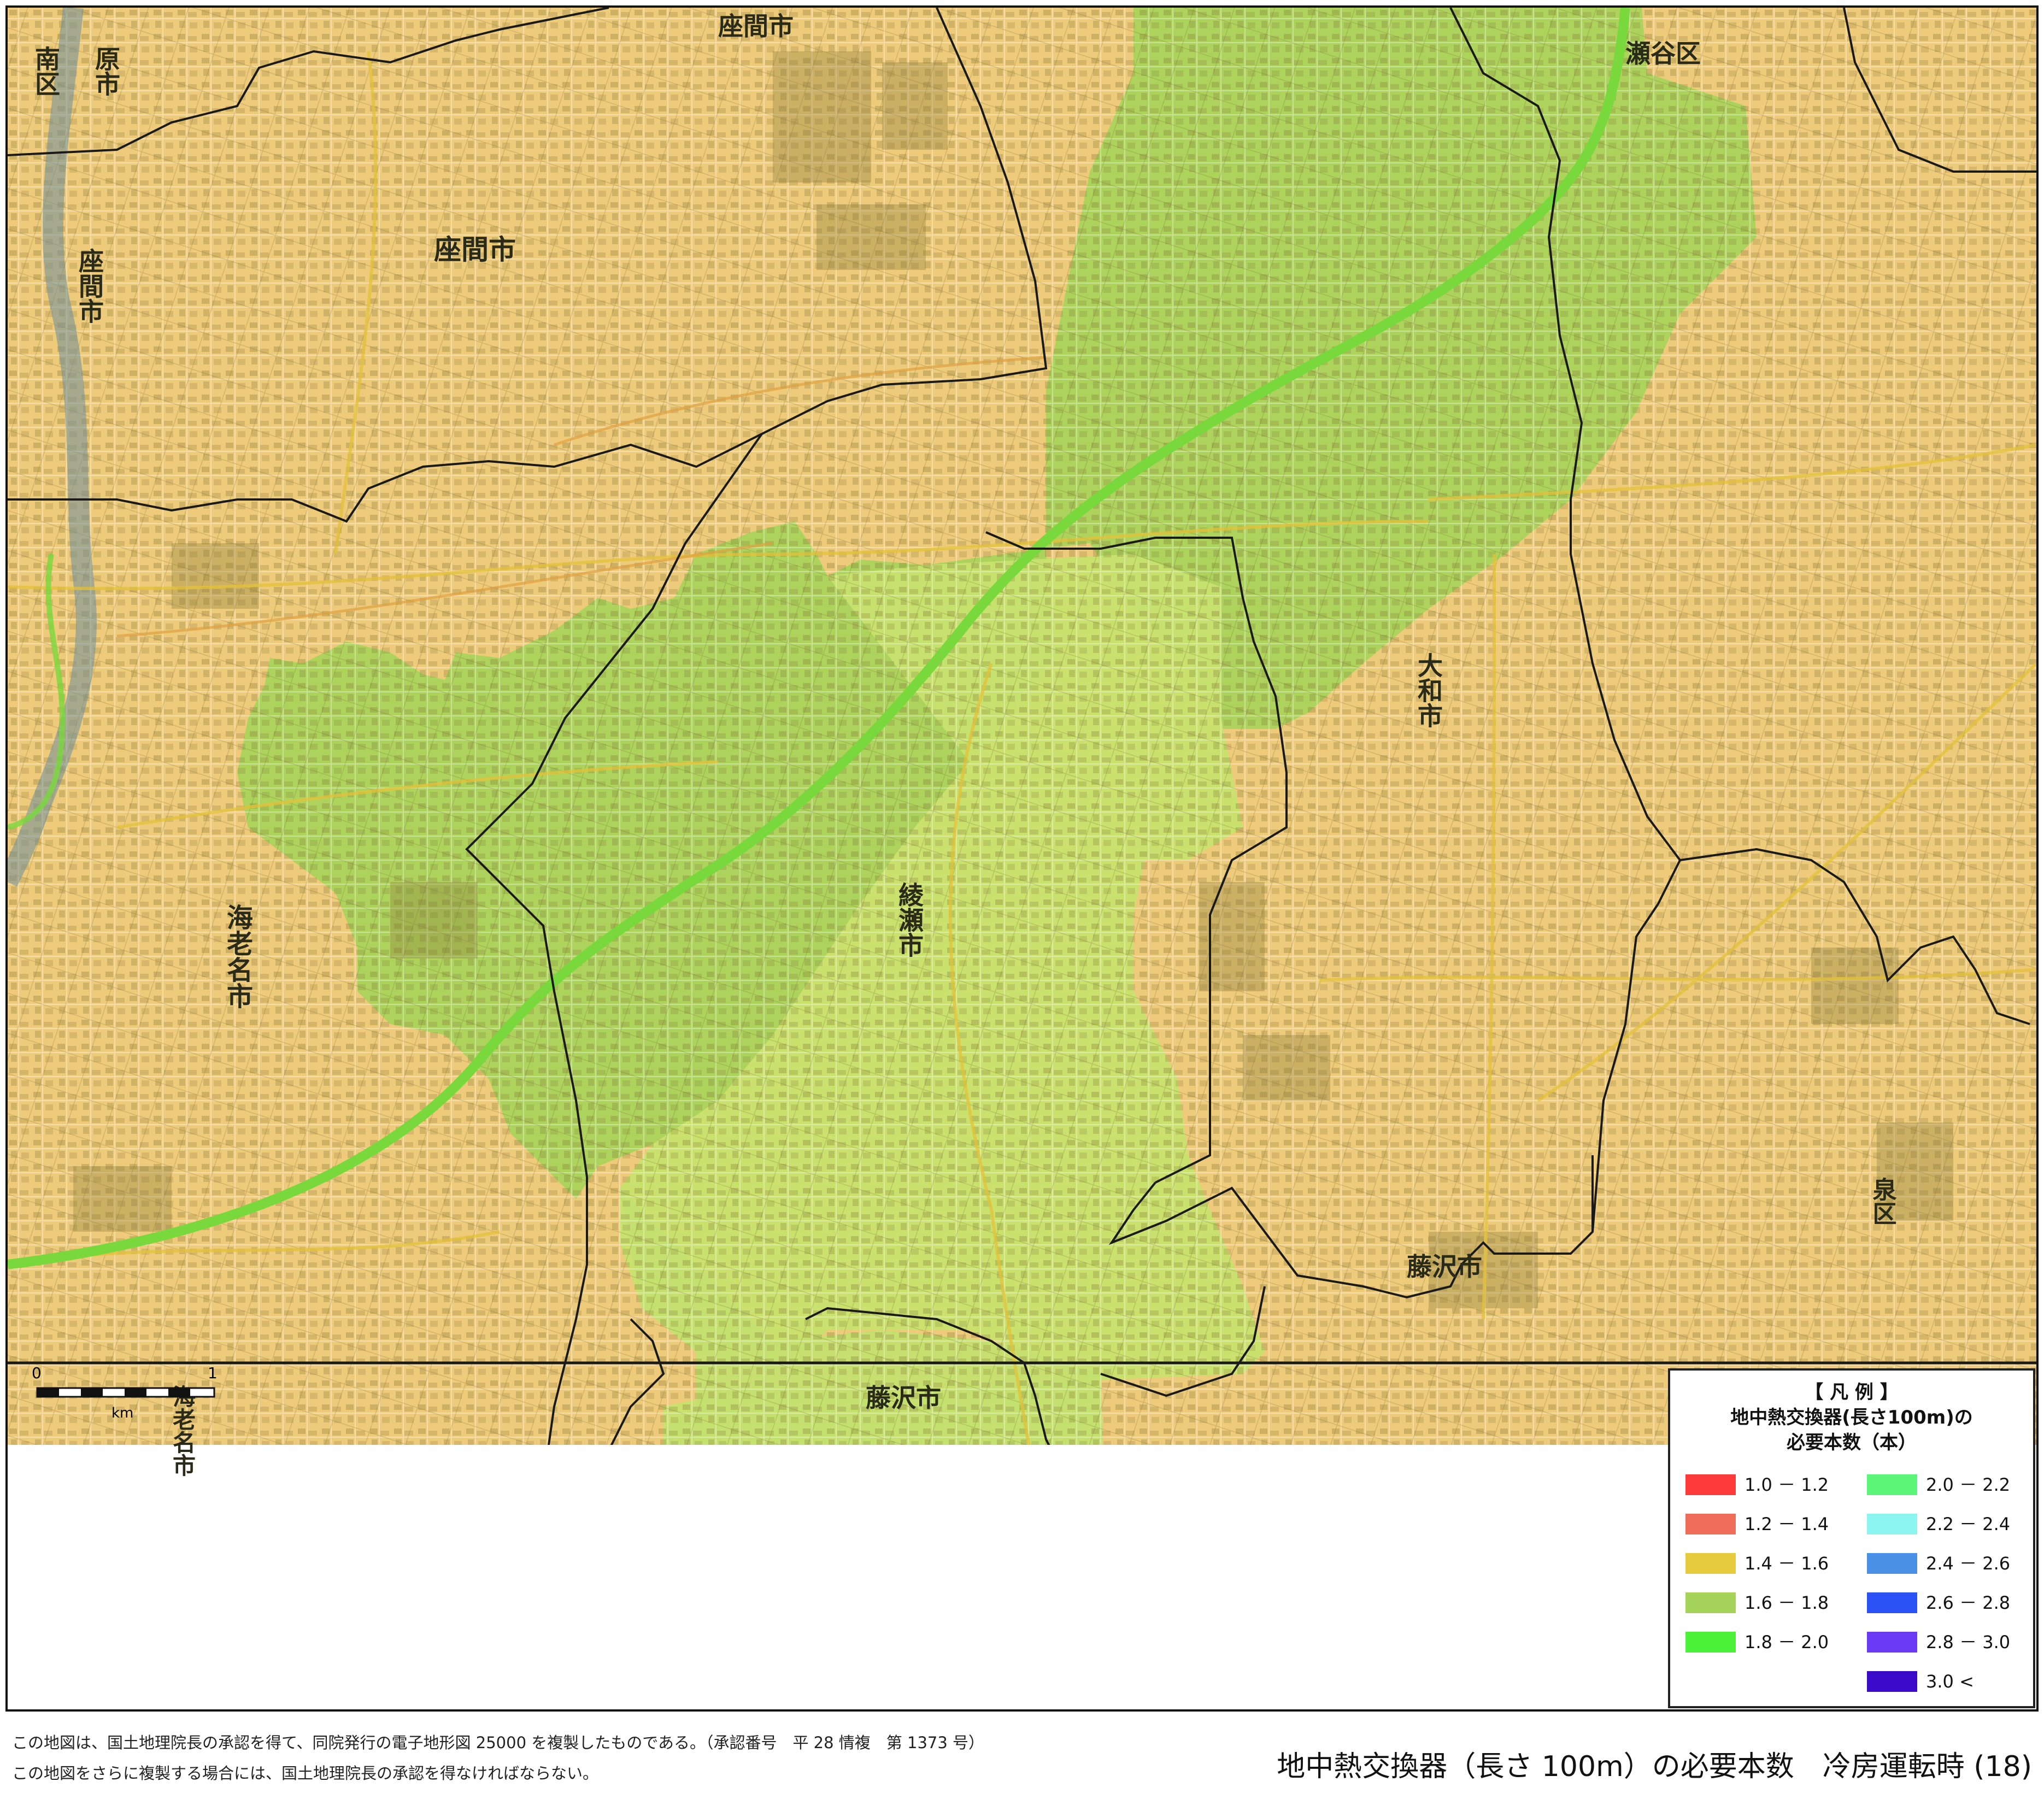 This screenshot has width=2044, height=1811. Describe the element at coordinates (1663, 53) in the screenshot. I see `label-seya-ku: 瀬谷区` at that location.